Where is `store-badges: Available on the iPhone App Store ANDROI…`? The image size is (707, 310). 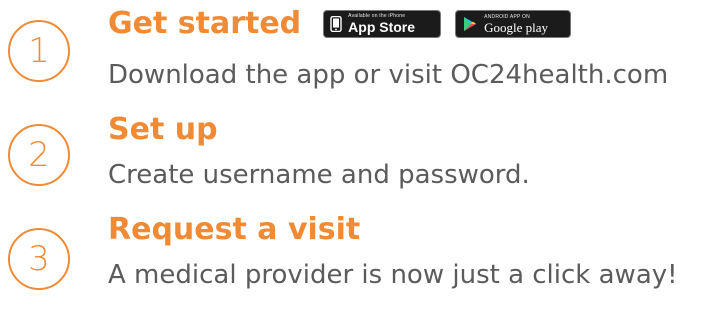
store-badges: Available on the iPhone App Store ANDROI… is located at coordinates (447, 24).